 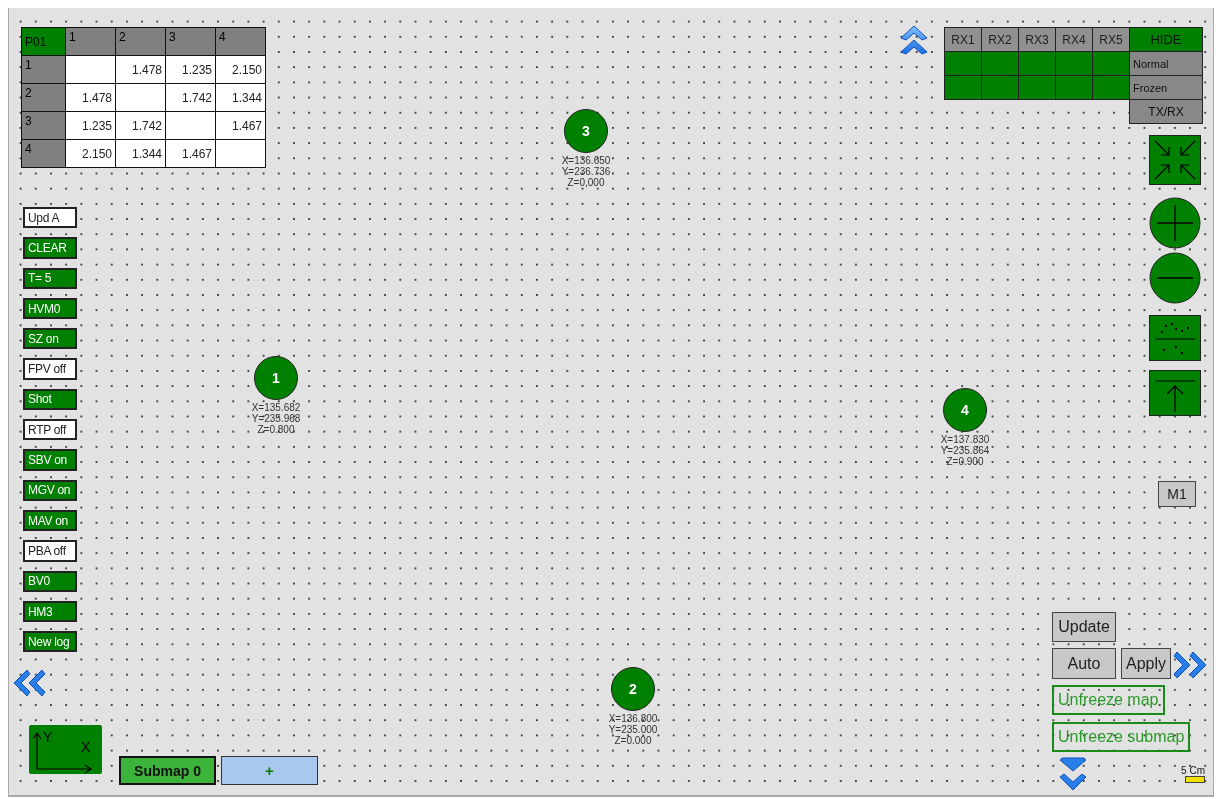 What do you see at coordinates (50, 611) in the screenshot?
I see `toggle-button: HM3` at bounding box center [50, 611].